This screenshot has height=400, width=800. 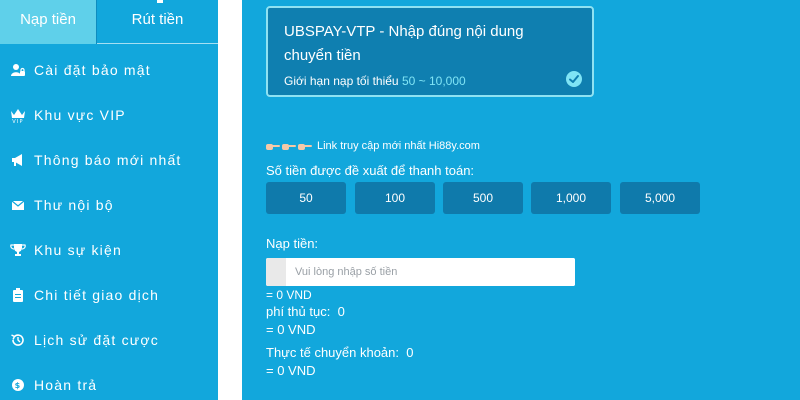 I want to click on svg-text: VIP, so click(x=18, y=121).